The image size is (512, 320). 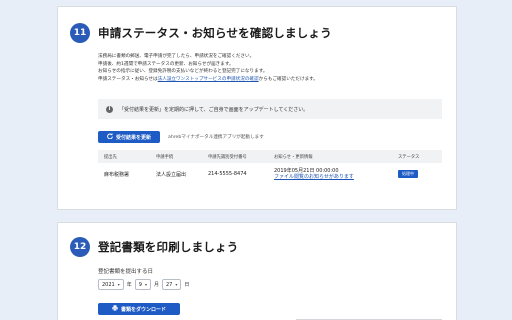 I want to click on day-unit: 日, so click(x=187, y=285).